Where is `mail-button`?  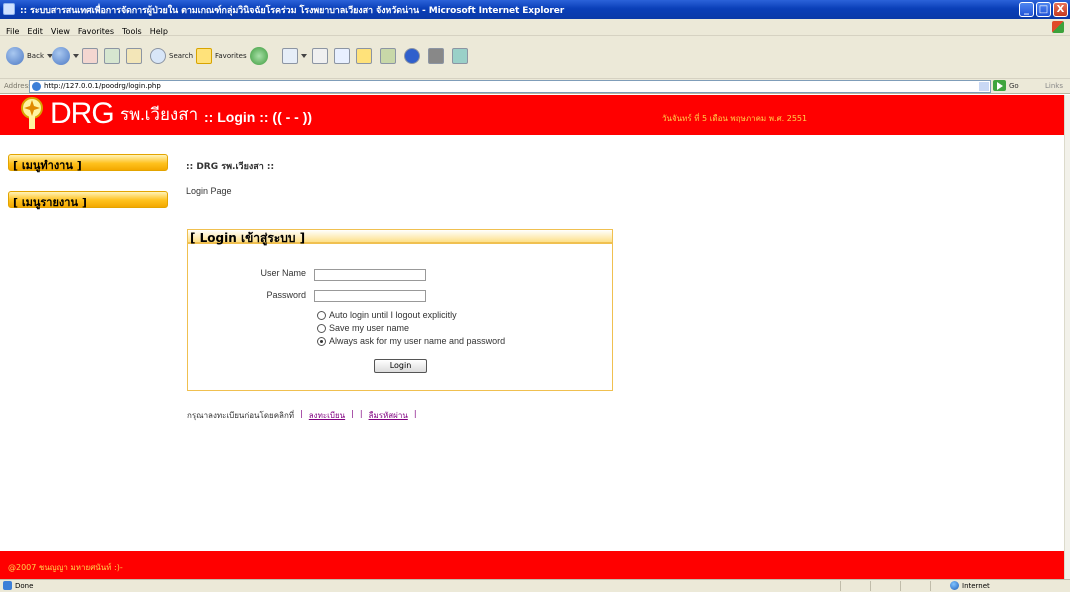 mail-button is located at coordinates (294, 56).